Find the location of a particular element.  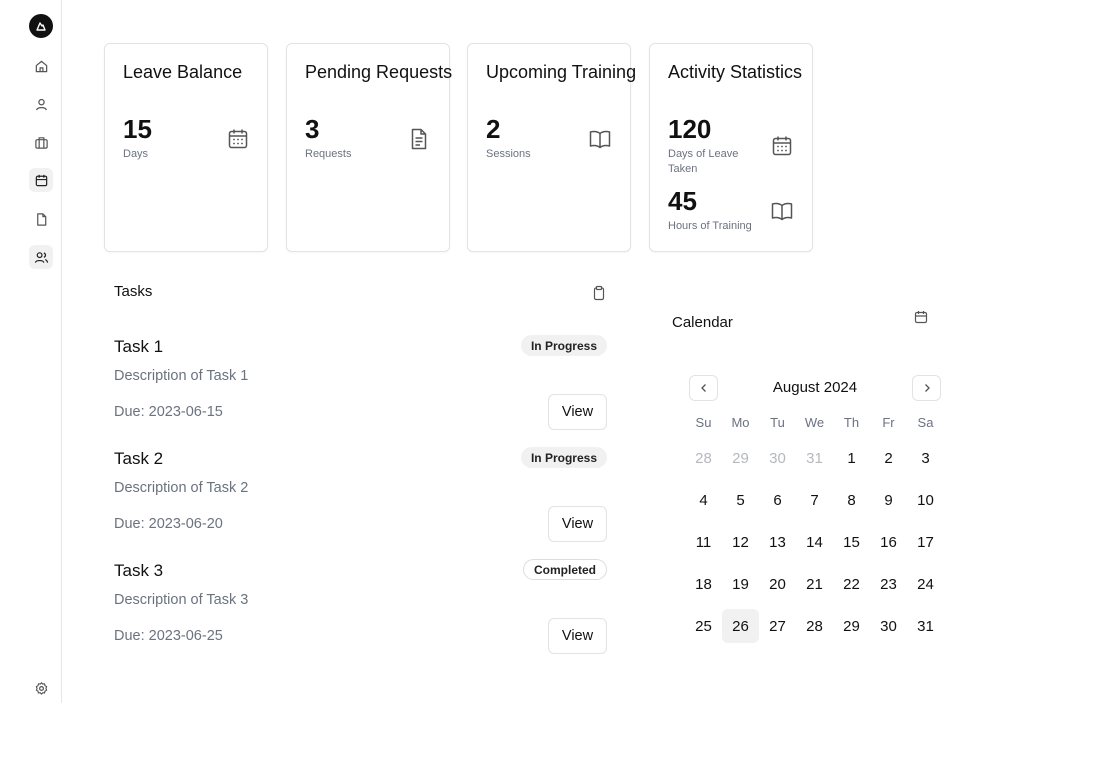

weekday-header: Sa is located at coordinates (925, 422).